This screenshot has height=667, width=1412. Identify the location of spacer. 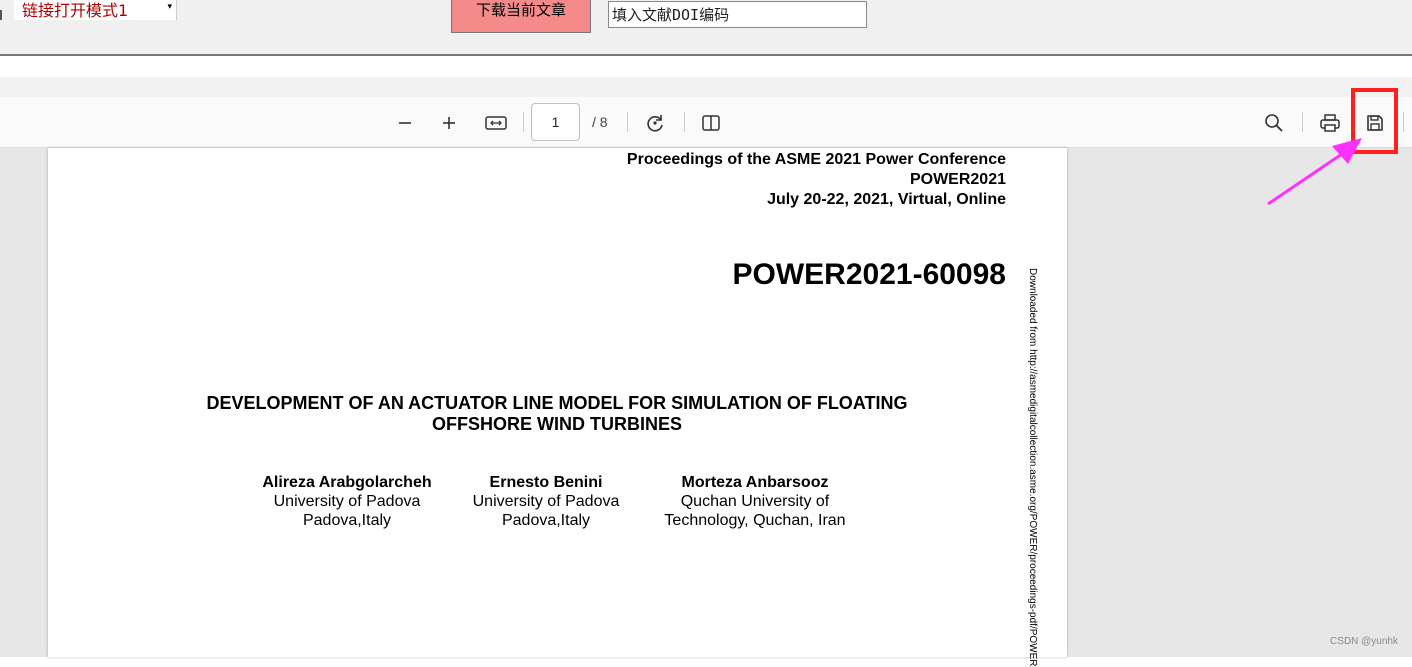
(706, 66).